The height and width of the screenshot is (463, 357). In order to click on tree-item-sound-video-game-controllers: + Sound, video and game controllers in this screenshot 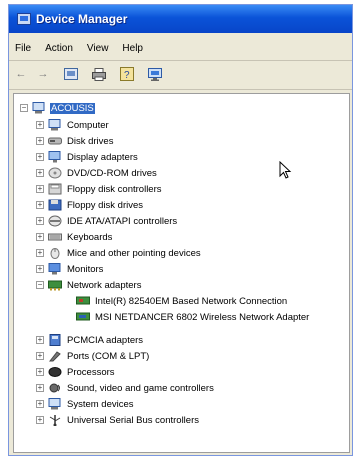, I will do `click(125, 388)`.